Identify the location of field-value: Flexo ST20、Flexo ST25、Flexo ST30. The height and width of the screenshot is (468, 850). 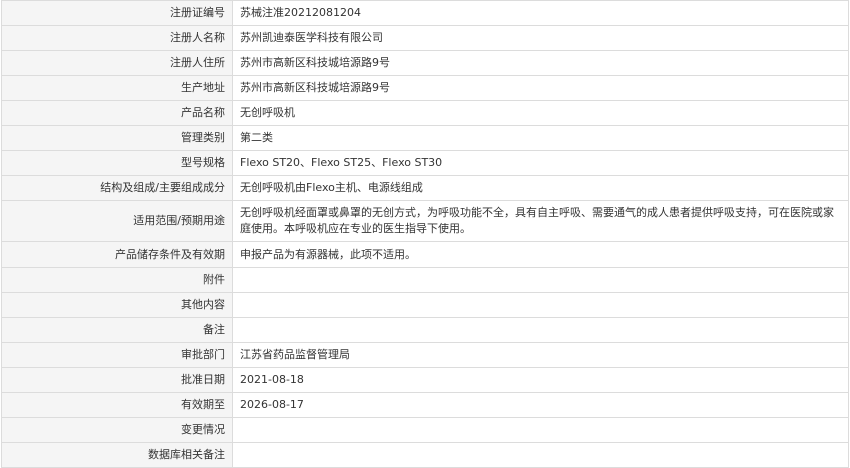
(540, 163).